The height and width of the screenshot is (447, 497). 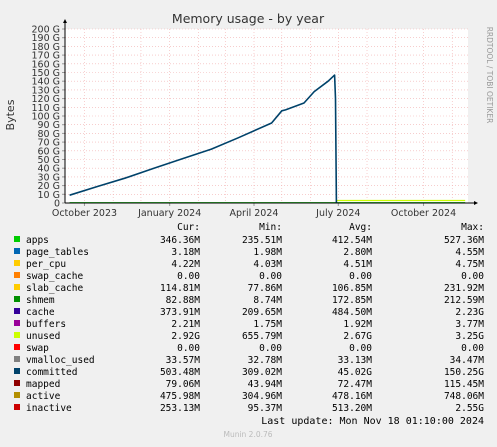 I want to click on legend-value: 484.50M, so click(x=352, y=312).